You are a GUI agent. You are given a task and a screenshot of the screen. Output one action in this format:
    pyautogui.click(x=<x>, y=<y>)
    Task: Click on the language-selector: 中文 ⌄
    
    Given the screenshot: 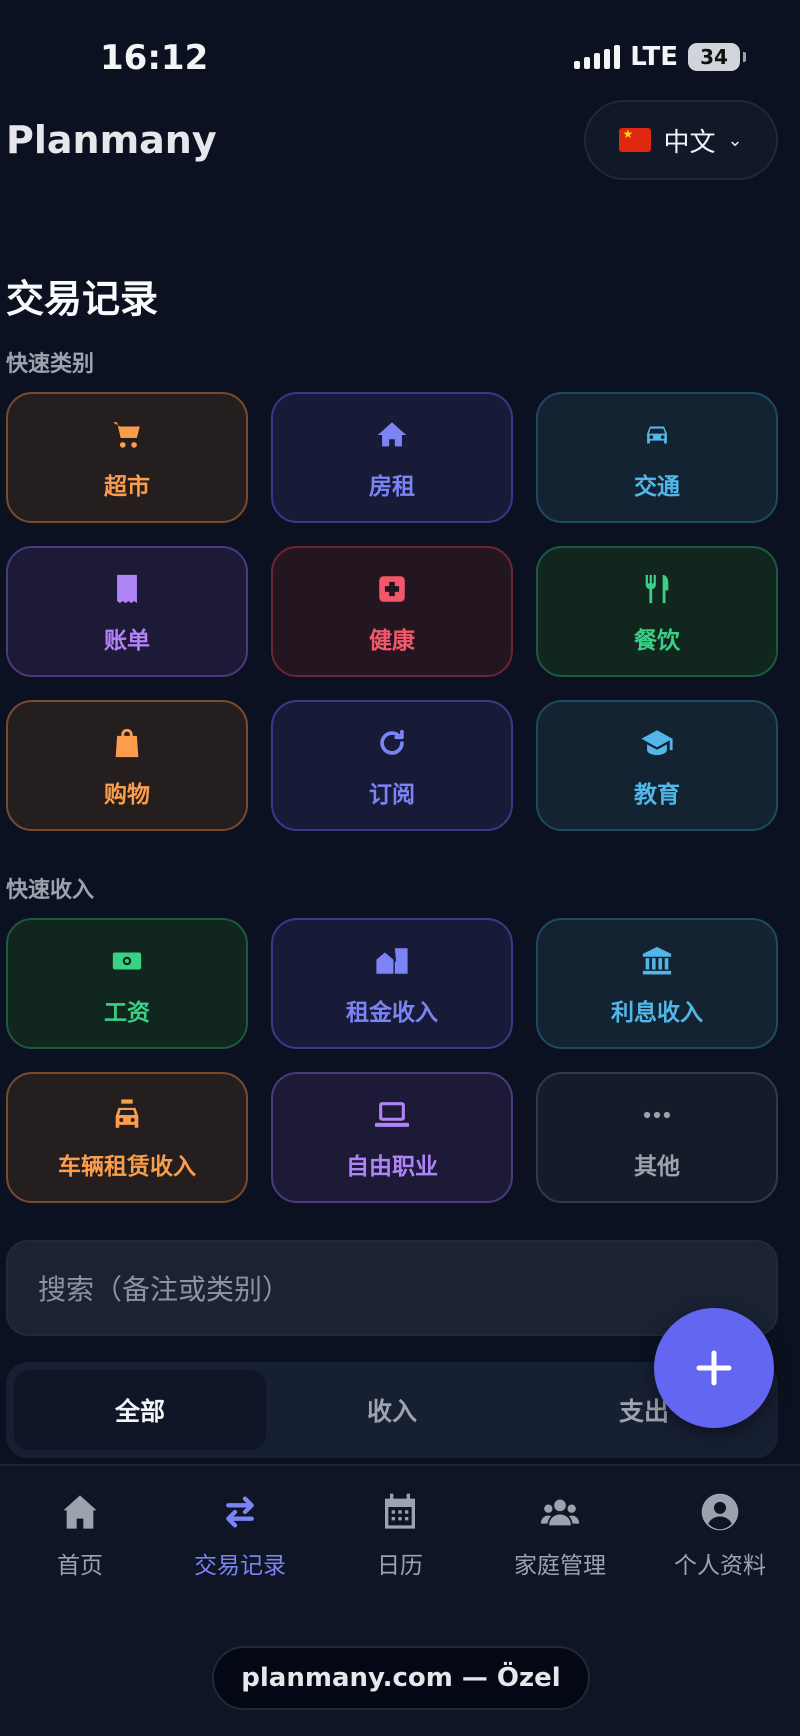 What is the action you would take?
    pyautogui.click(x=681, y=140)
    